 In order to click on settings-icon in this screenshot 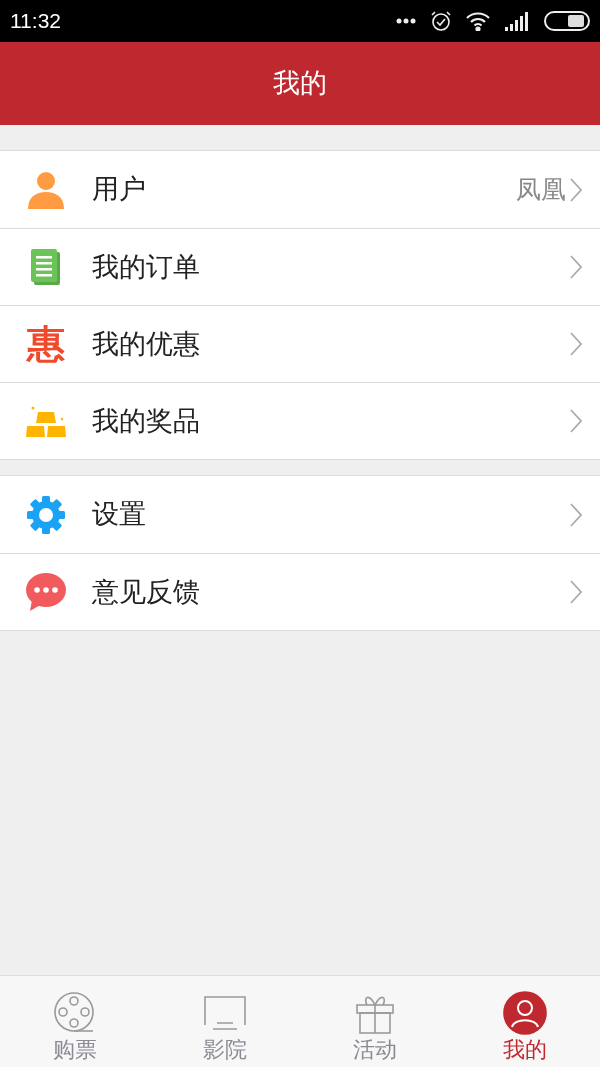, I will do `click(46, 514)`.